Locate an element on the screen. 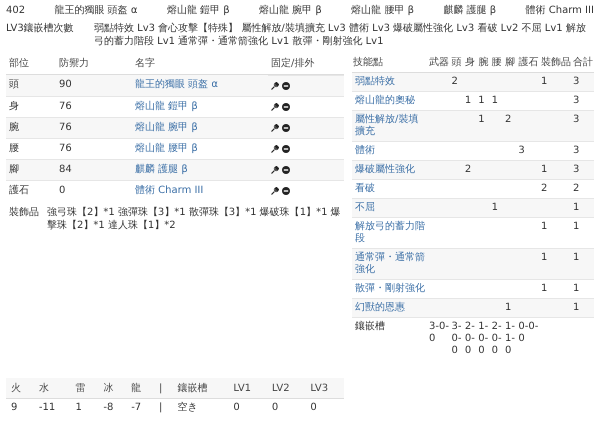  column-header: 冰 is located at coordinates (112, 388).